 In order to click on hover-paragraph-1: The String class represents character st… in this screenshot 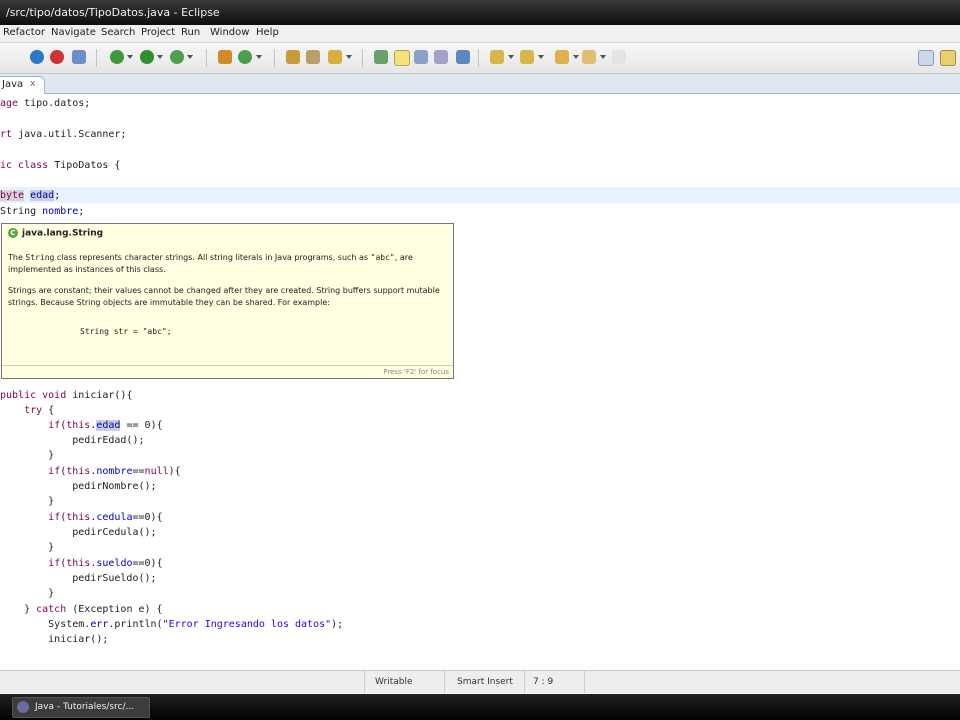, I will do `click(210, 263)`.